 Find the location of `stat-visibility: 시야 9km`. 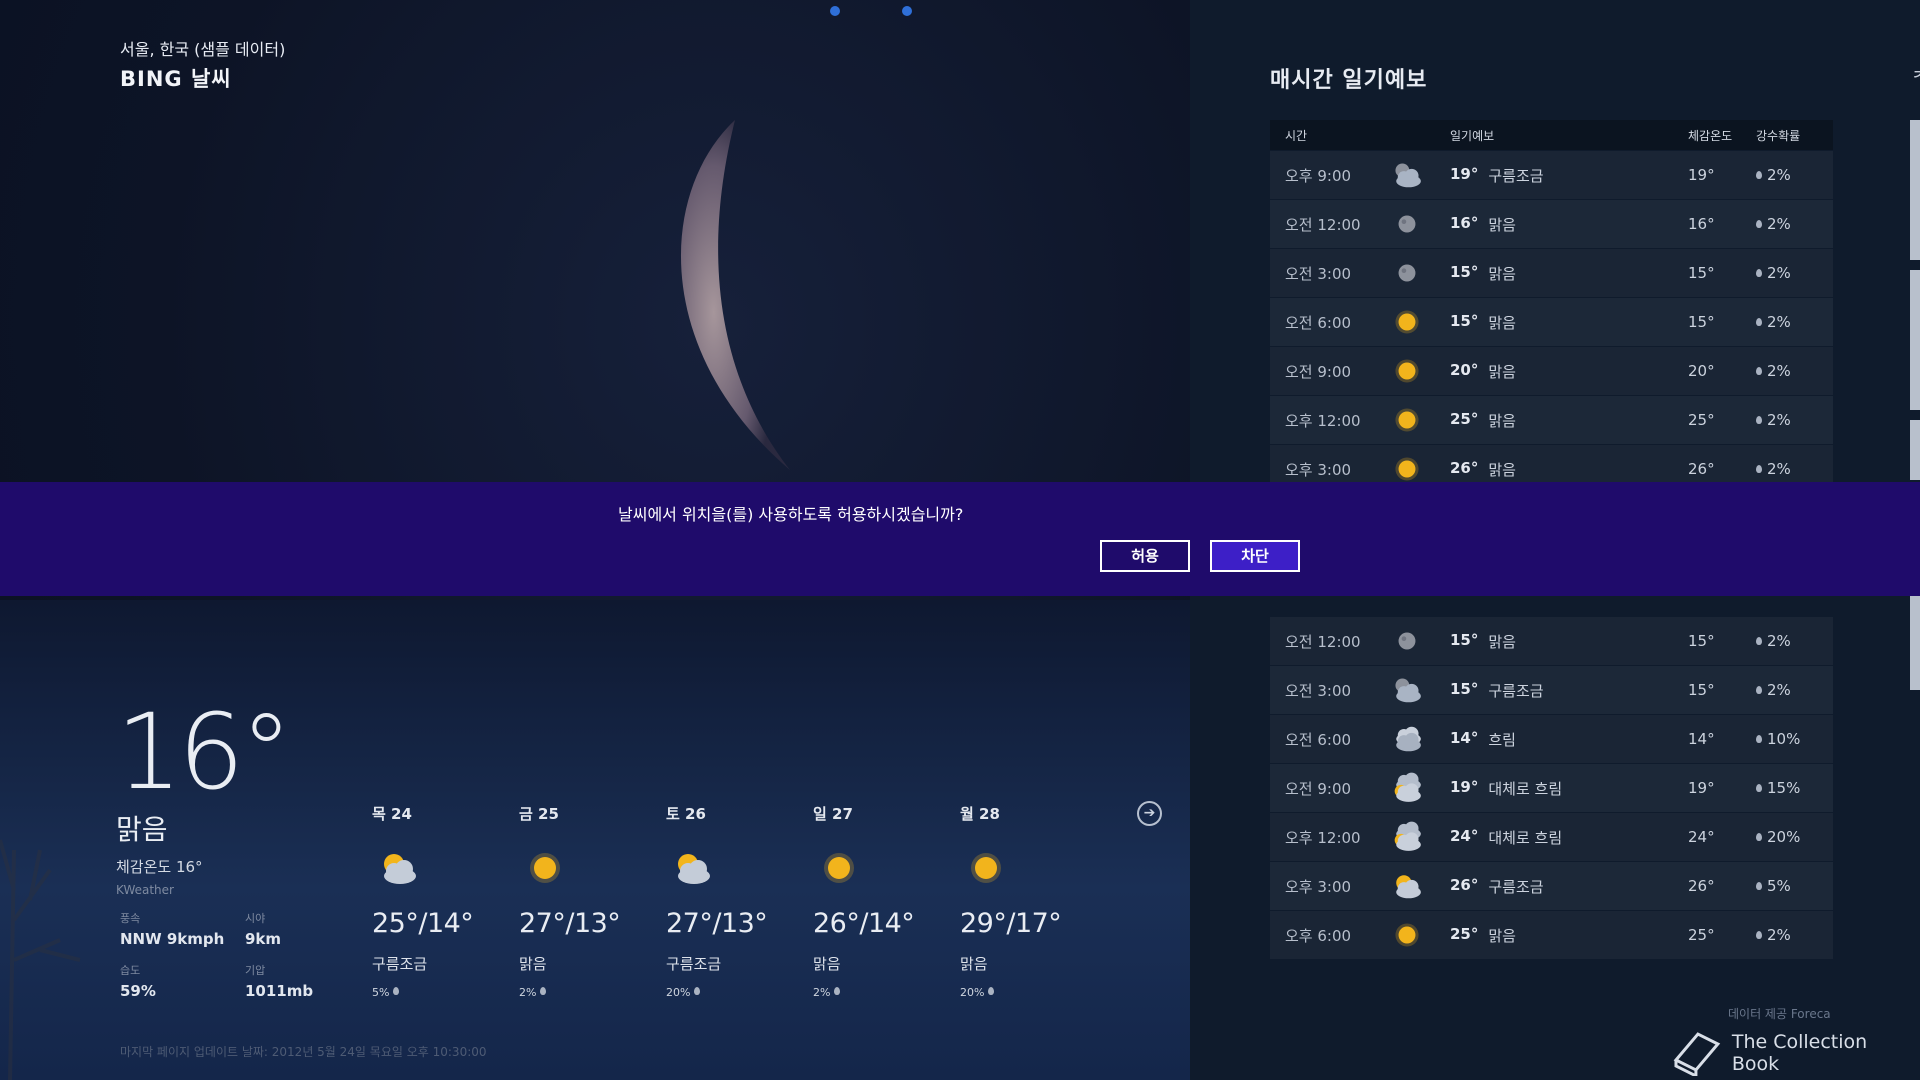

stat-visibility: 시야 9km is located at coordinates (307, 929).